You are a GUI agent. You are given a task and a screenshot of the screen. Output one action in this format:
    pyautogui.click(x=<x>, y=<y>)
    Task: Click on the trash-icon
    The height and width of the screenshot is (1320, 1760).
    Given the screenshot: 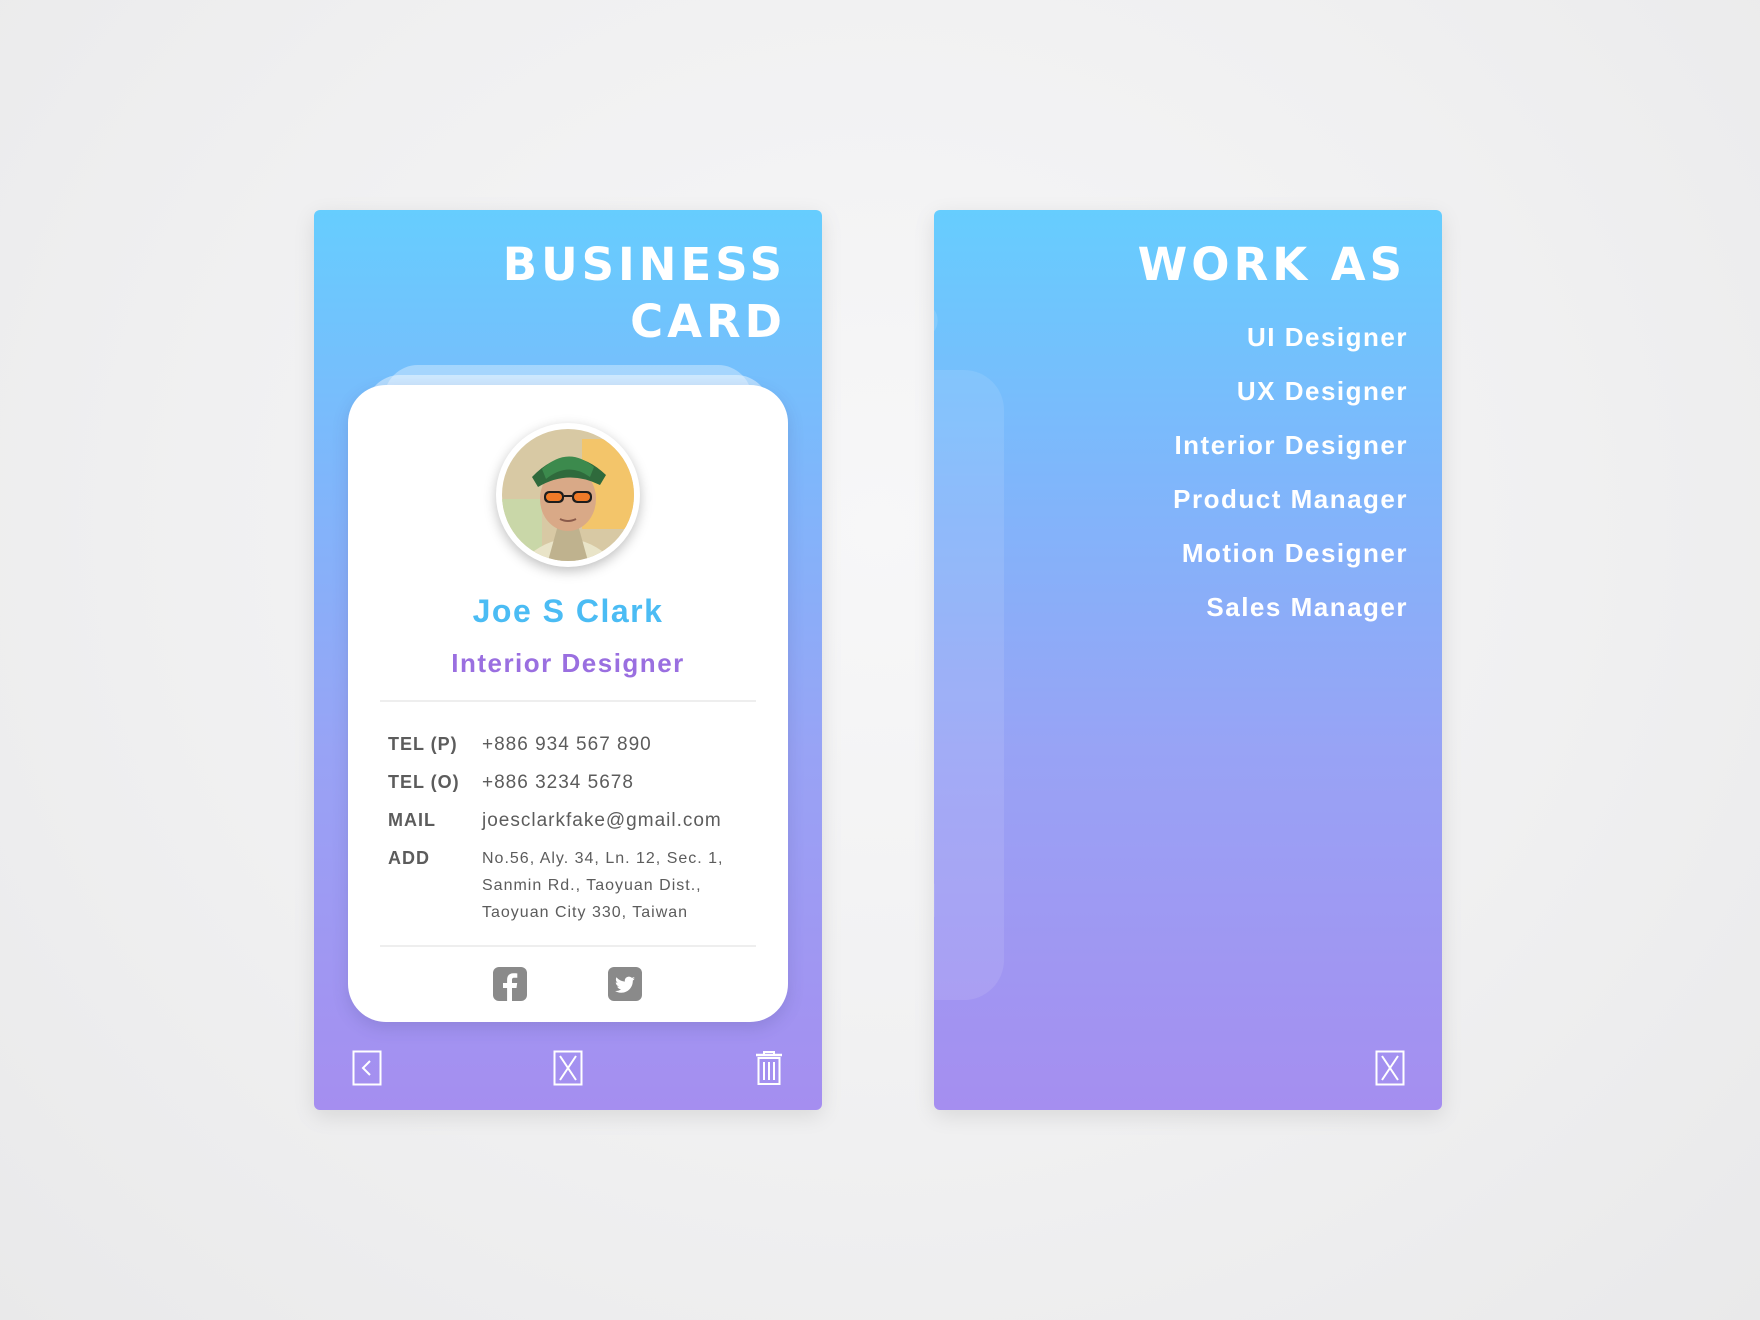 What is the action you would take?
    pyautogui.click(x=769, y=1068)
    